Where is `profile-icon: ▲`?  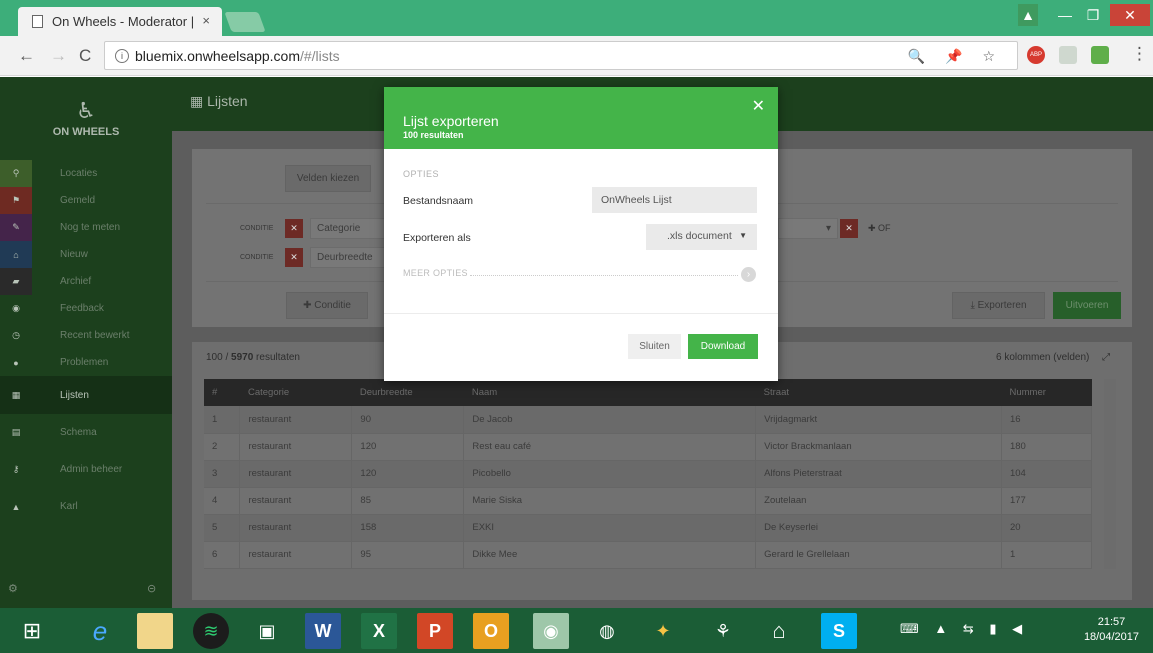
profile-icon: ▲ is located at coordinates (1028, 15).